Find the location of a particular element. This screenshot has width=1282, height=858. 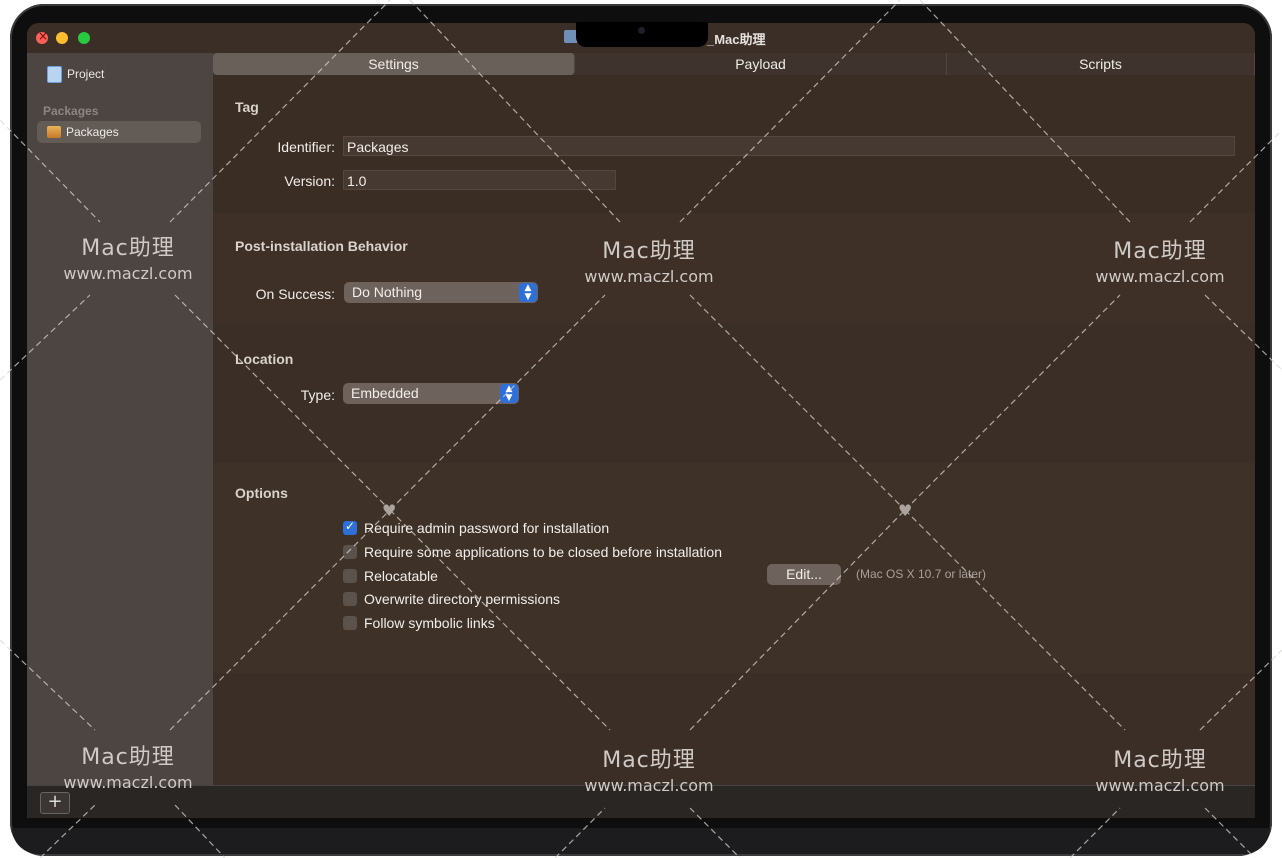

section-title-post-installation: Post-installation Behavior is located at coordinates (321, 246).